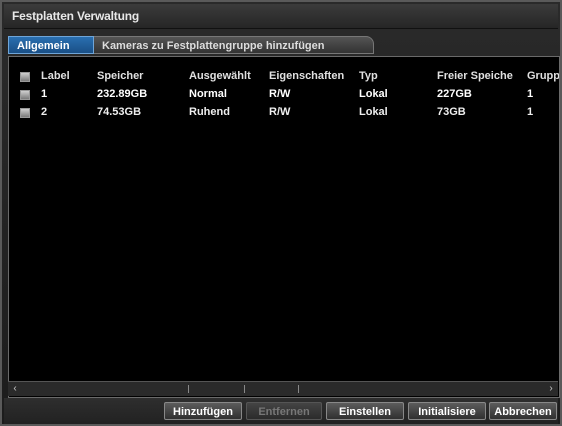 Image resolution: width=562 pixels, height=426 pixels. Describe the element at coordinates (447, 411) in the screenshot. I see `initialize-button: Initialisiere` at that location.